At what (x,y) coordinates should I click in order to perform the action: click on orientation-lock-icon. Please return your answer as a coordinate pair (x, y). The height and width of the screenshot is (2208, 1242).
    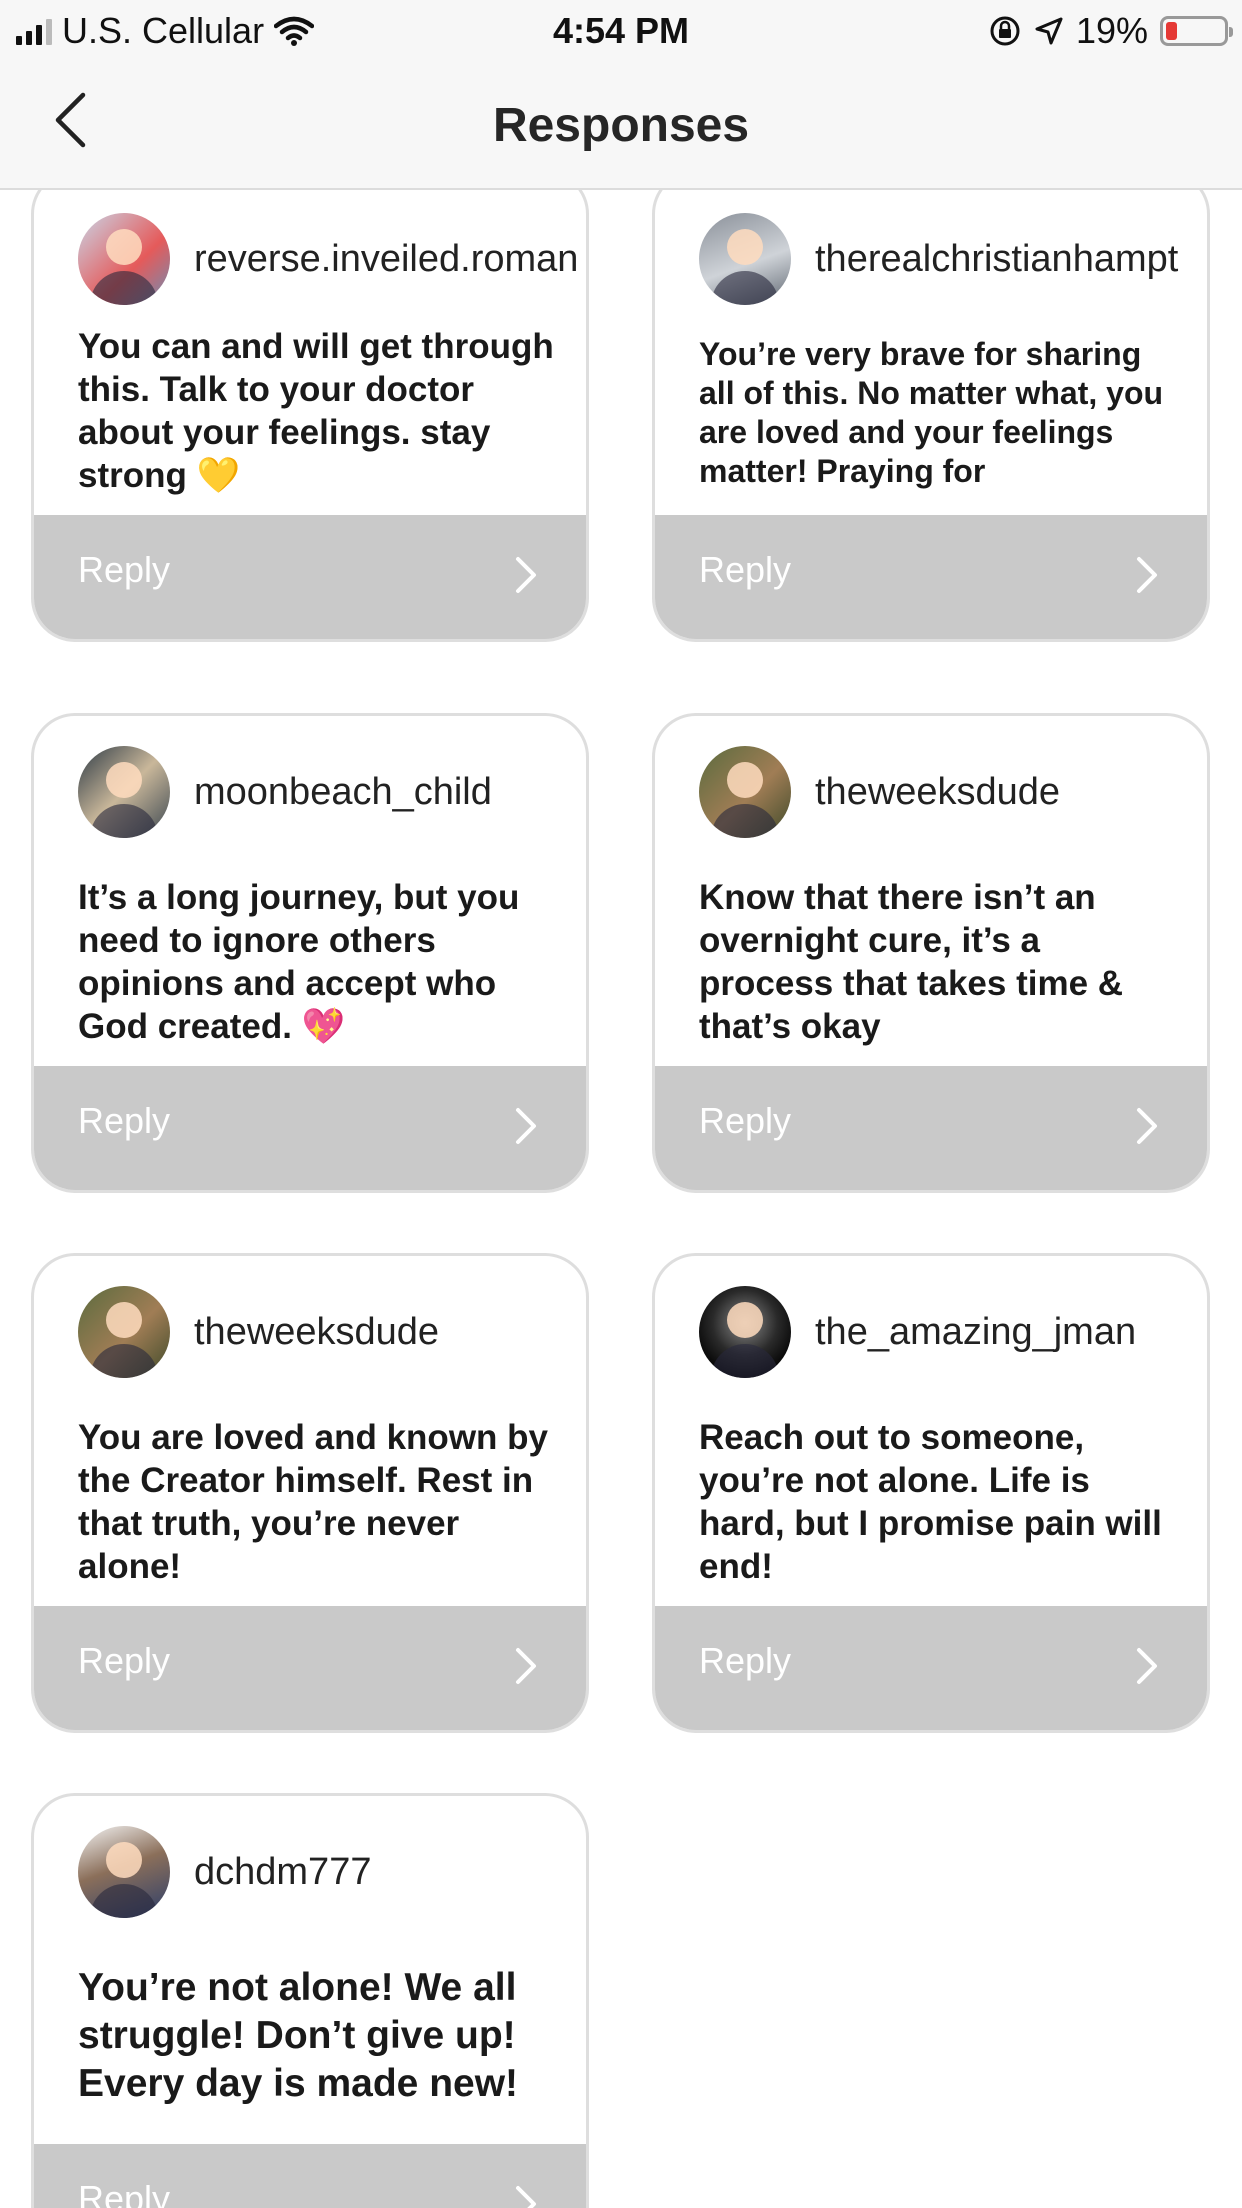
    Looking at the image, I should click on (1005, 31).